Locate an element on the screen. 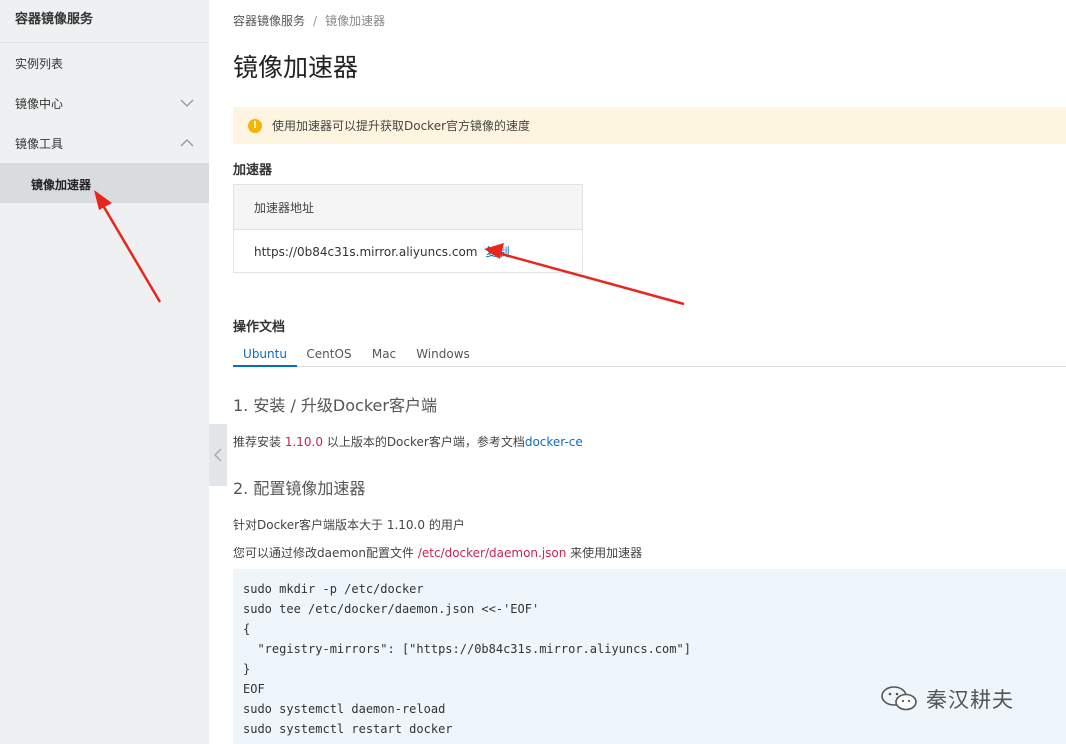  sidebar-item-label: 镜像工具 is located at coordinates (39, 144).